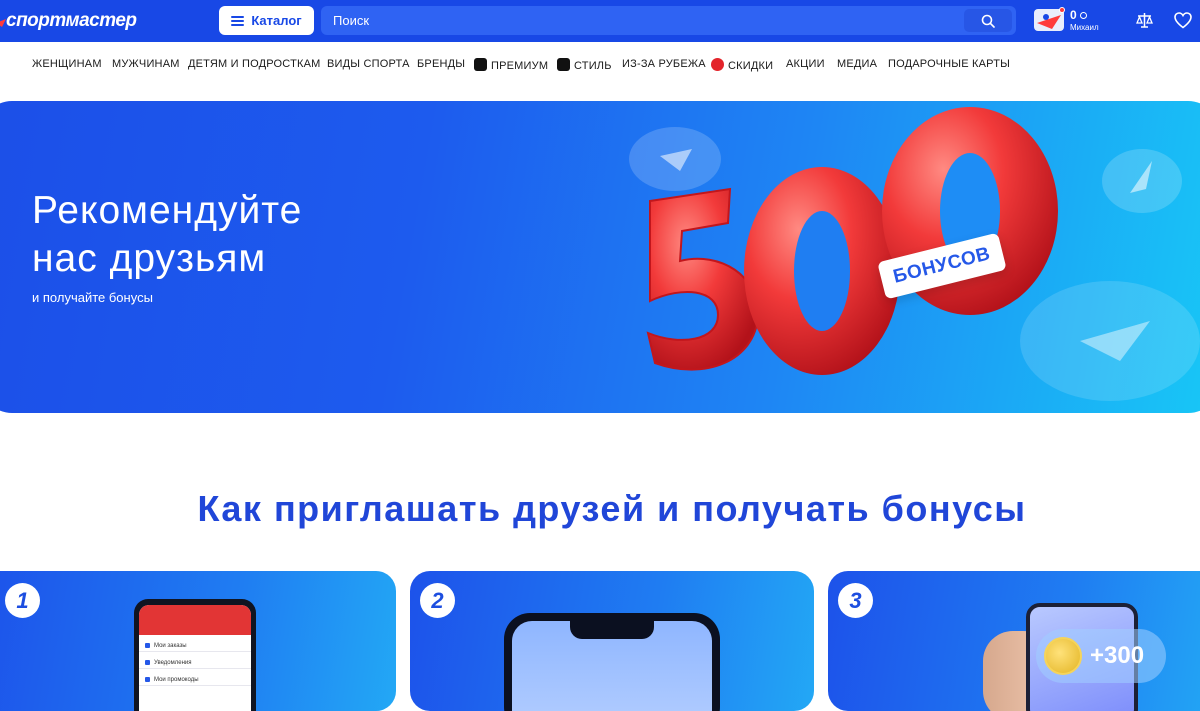 This screenshot has height=711, width=1200. What do you see at coordinates (563, 64) in the screenshot?
I see `style-icon` at bounding box center [563, 64].